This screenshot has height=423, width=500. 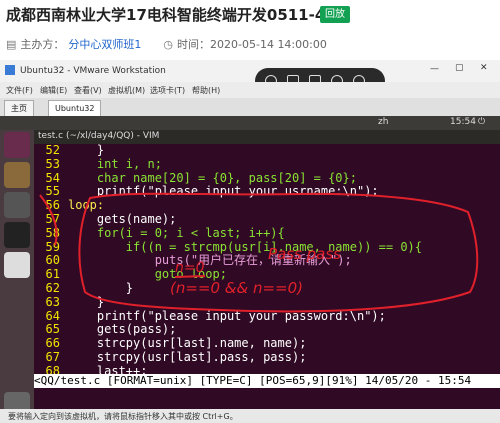 What do you see at coordinates (17, 205) in the screenshot?
I see `settings-icon` at bounding box center [17, 205].